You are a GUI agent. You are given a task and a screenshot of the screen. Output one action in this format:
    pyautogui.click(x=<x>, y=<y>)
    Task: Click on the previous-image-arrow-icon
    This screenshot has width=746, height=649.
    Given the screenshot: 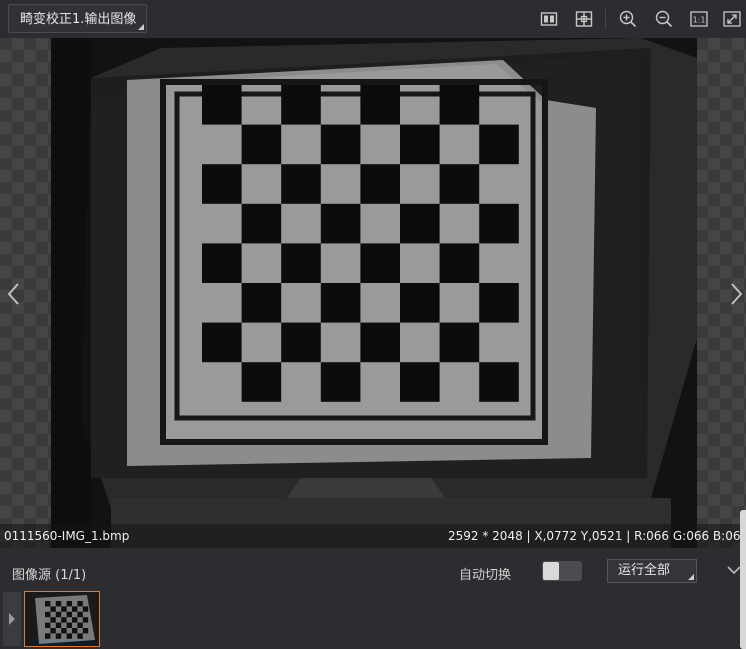 What is the action you would take?
    pyautogui.click(x=14, y=294)
    